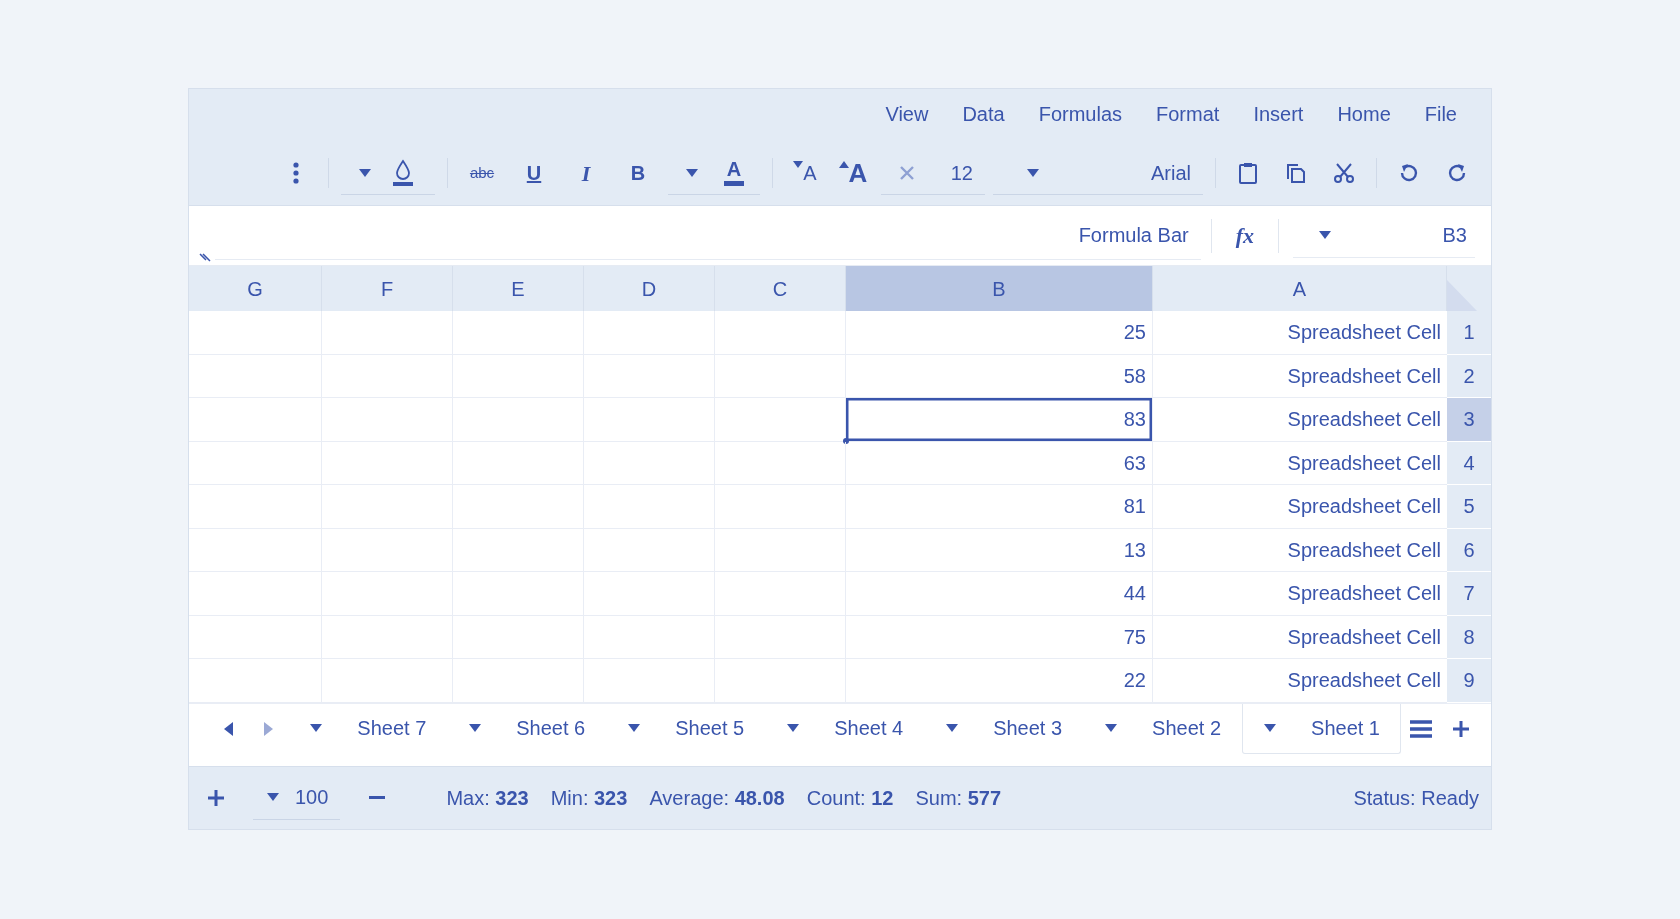 This screenshot has width=1680, height=919. Describe the element at coordinates (717, 798) in the screenshot. I see `statistic-text: Average: 48.08` at that location.